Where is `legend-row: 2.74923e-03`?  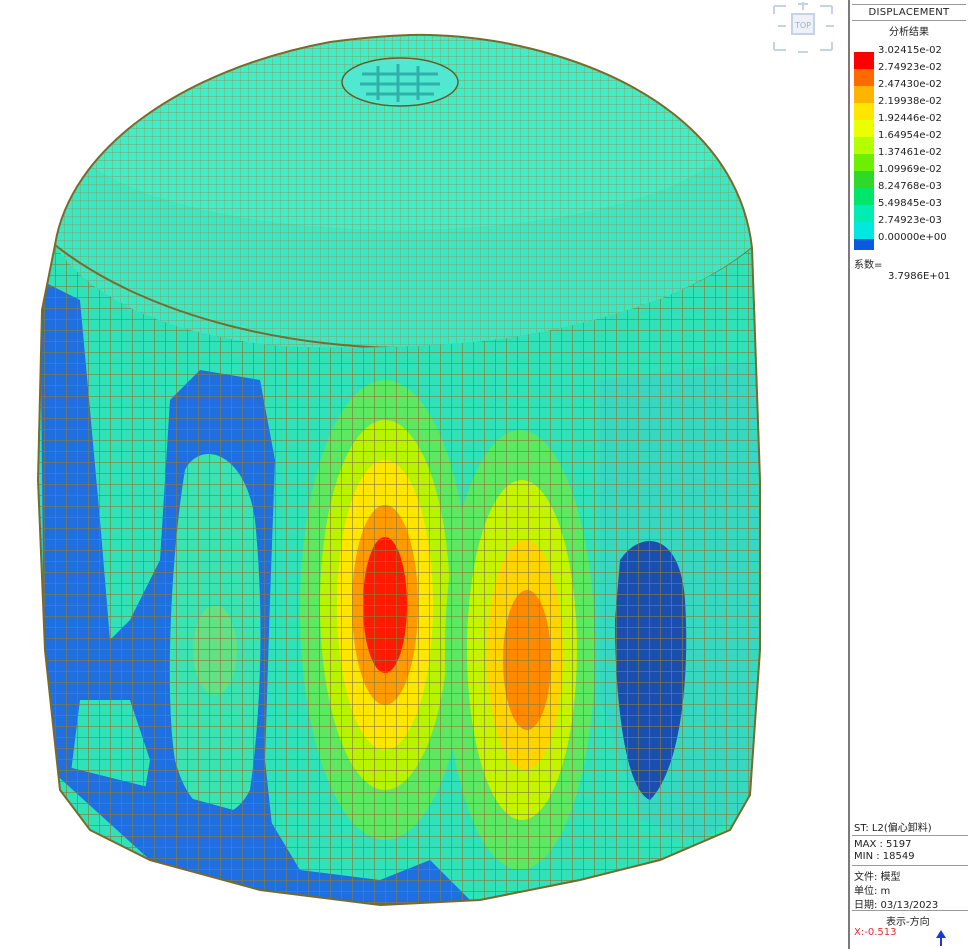
legend-row: 2.74923e-03 is located at coordinates (910, 226).